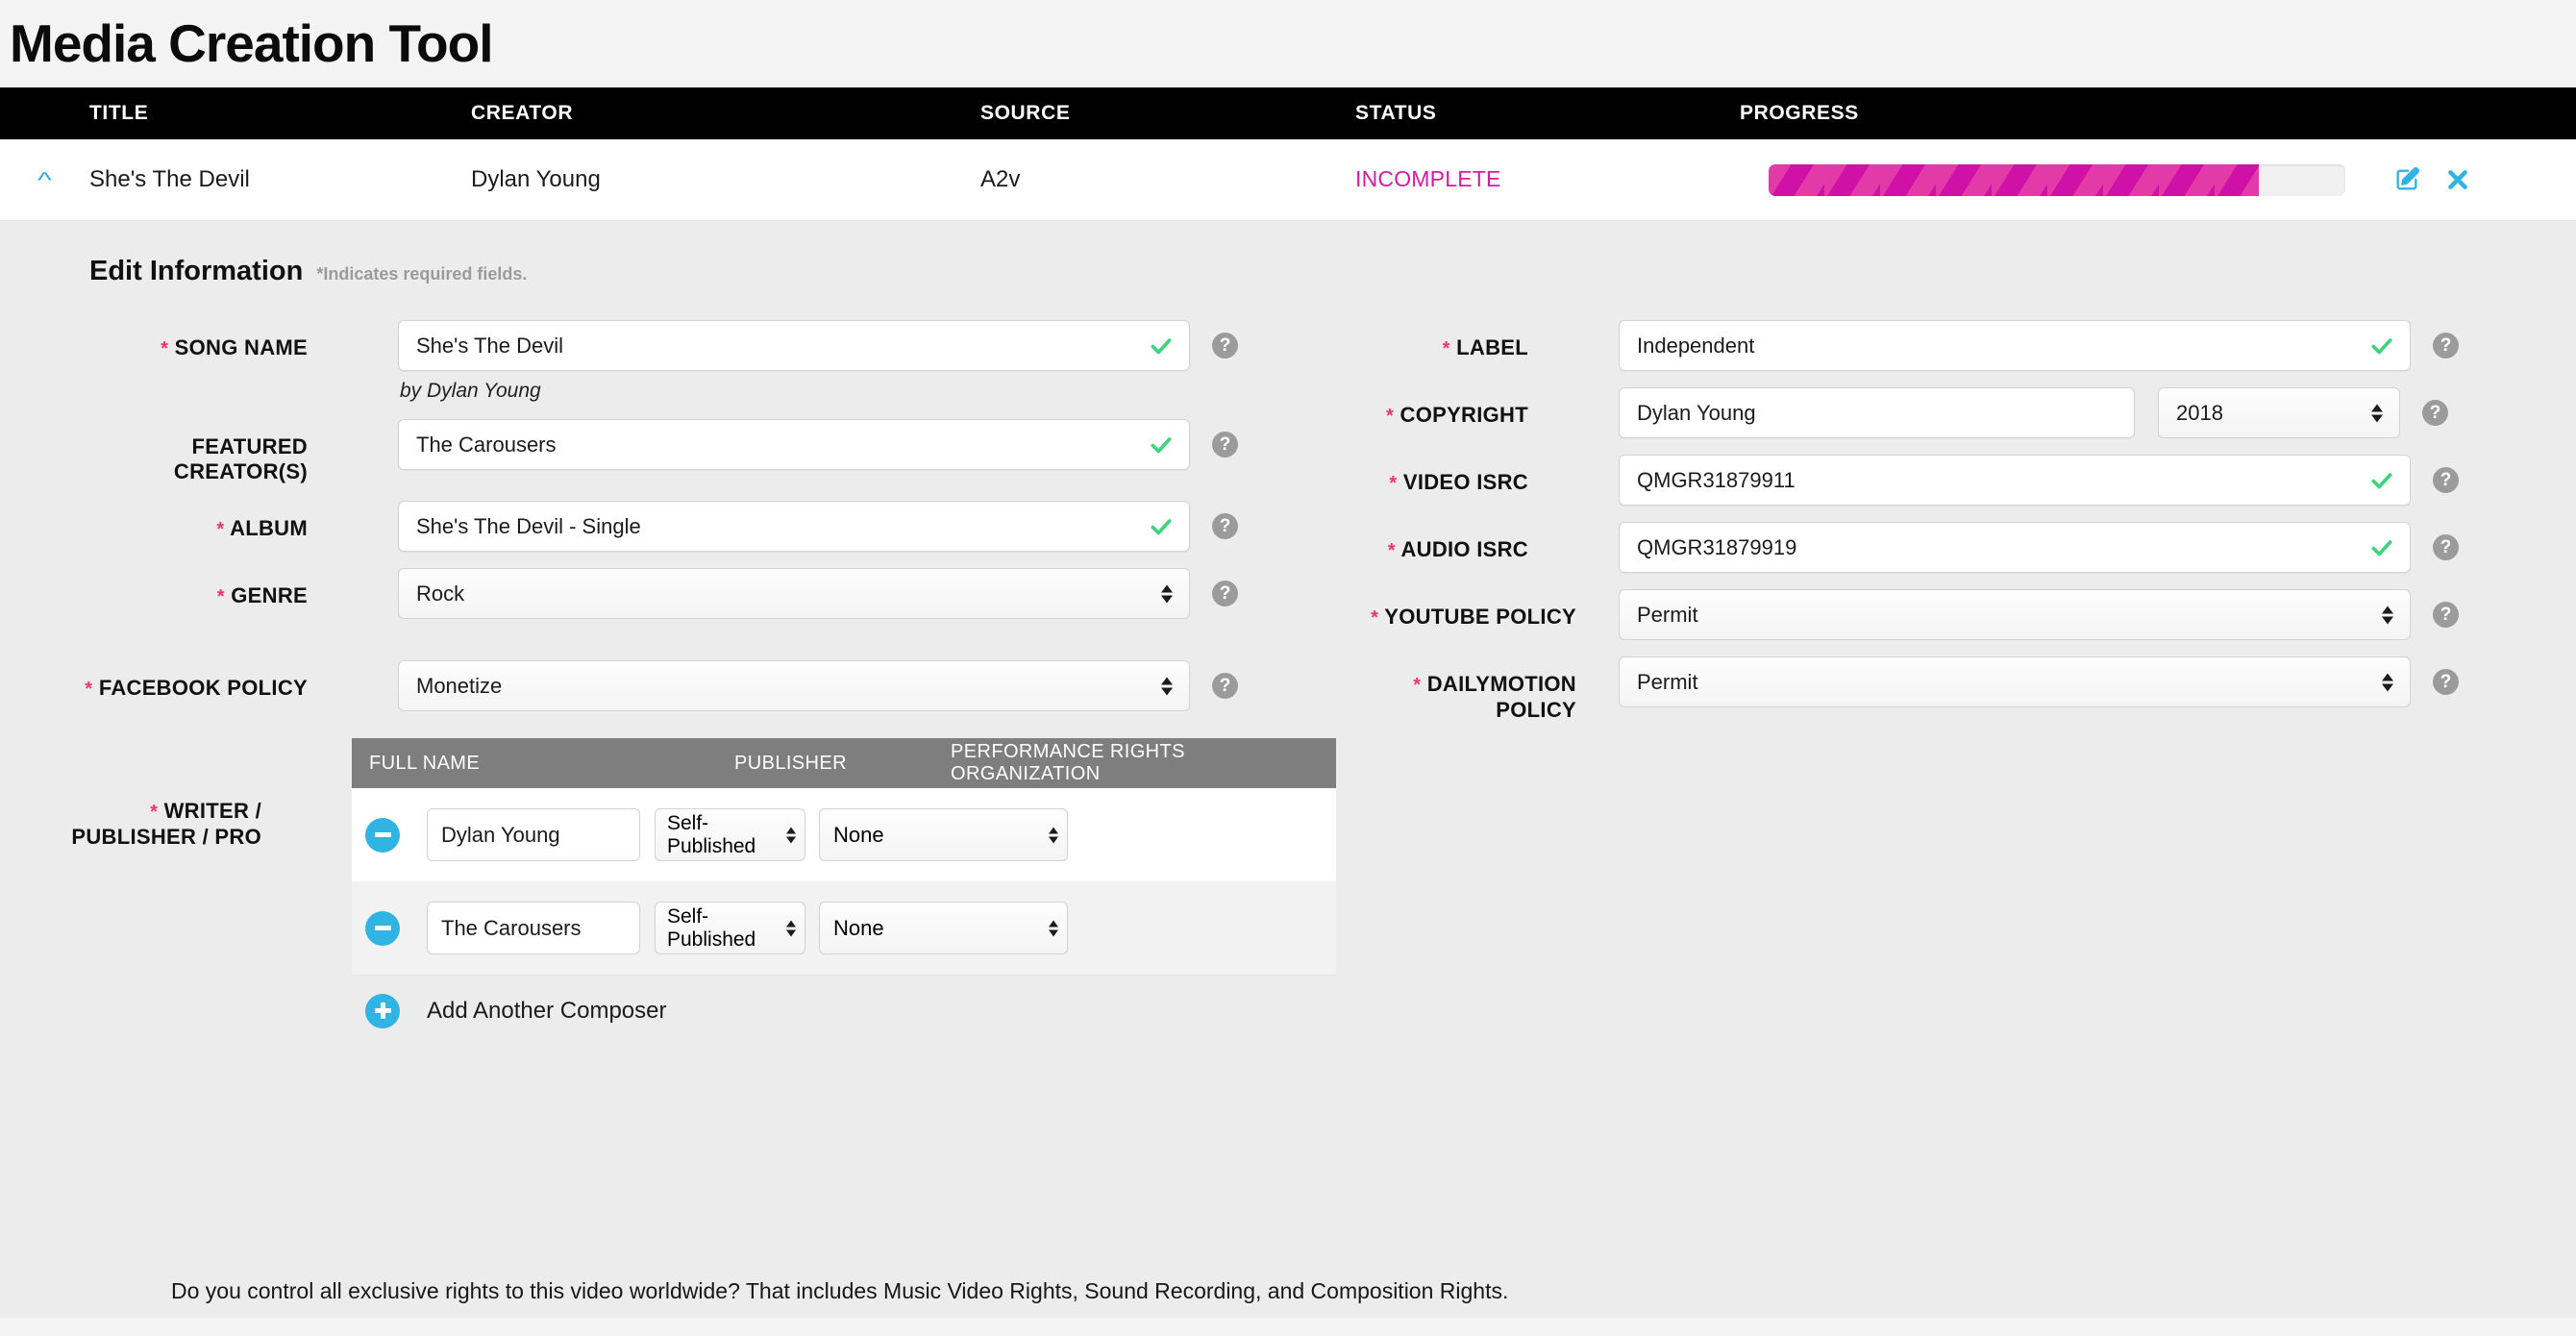  I want to click on field-facebook-policy: * FACEBOOK POLICY Monetize ?, so click(668, 686).